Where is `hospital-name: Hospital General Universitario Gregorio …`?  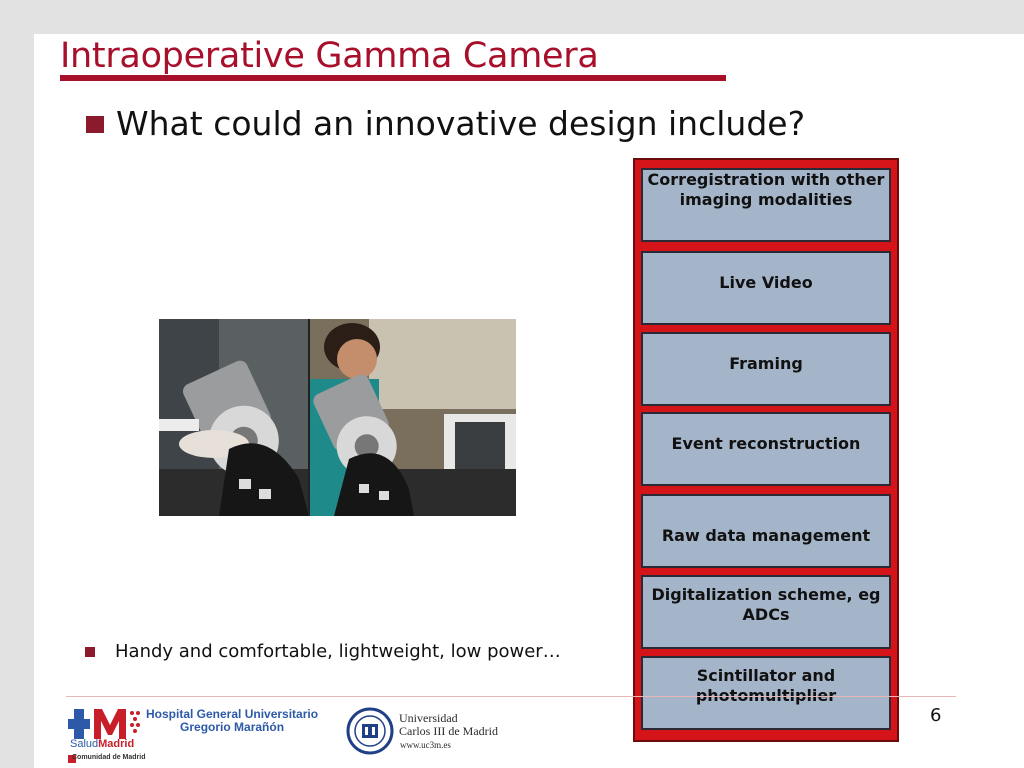 hospital-name: Hospital General Universitario Gregorio … is located at coordinates (232, 721).